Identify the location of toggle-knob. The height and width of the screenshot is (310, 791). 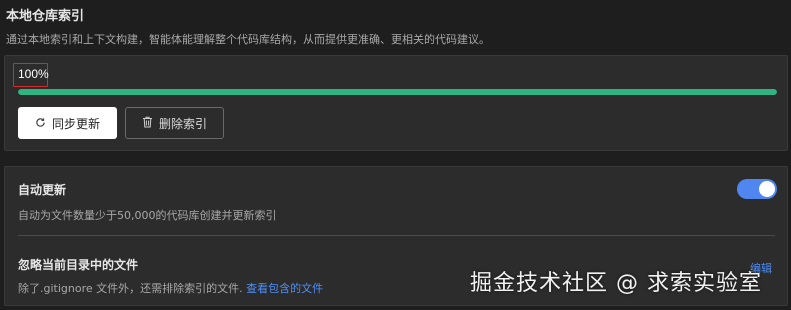
(767, 189).